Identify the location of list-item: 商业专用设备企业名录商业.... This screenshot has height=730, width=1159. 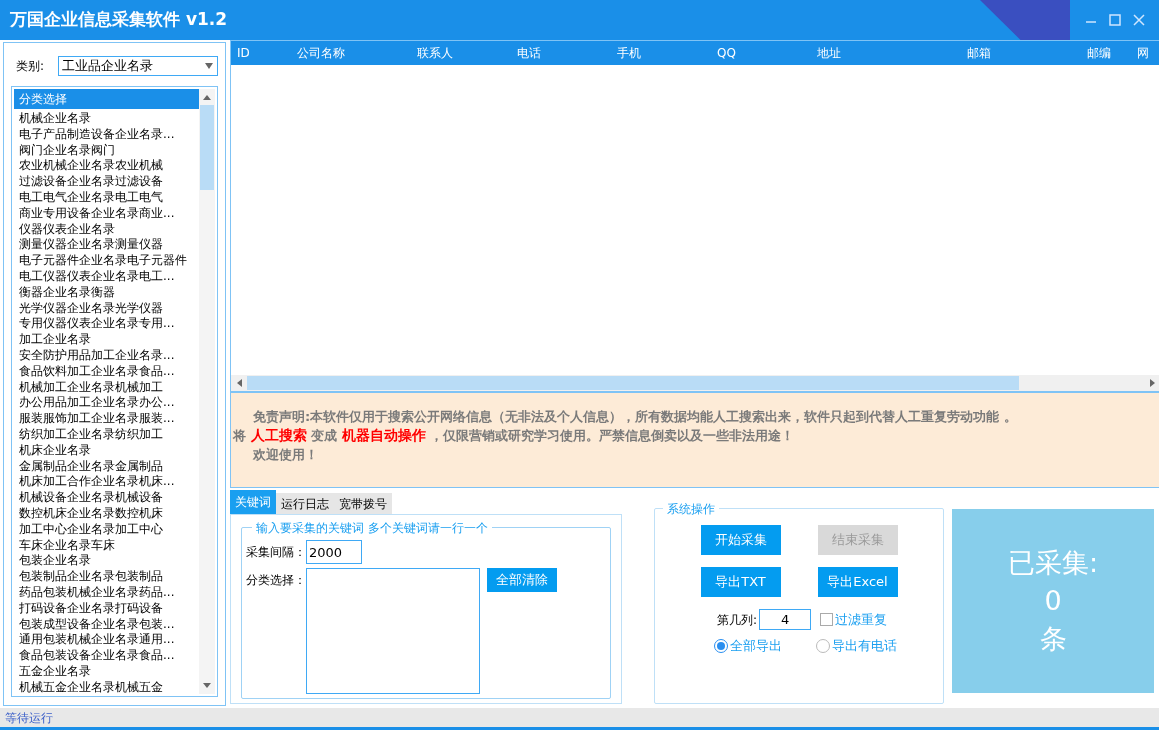
(106, 213).